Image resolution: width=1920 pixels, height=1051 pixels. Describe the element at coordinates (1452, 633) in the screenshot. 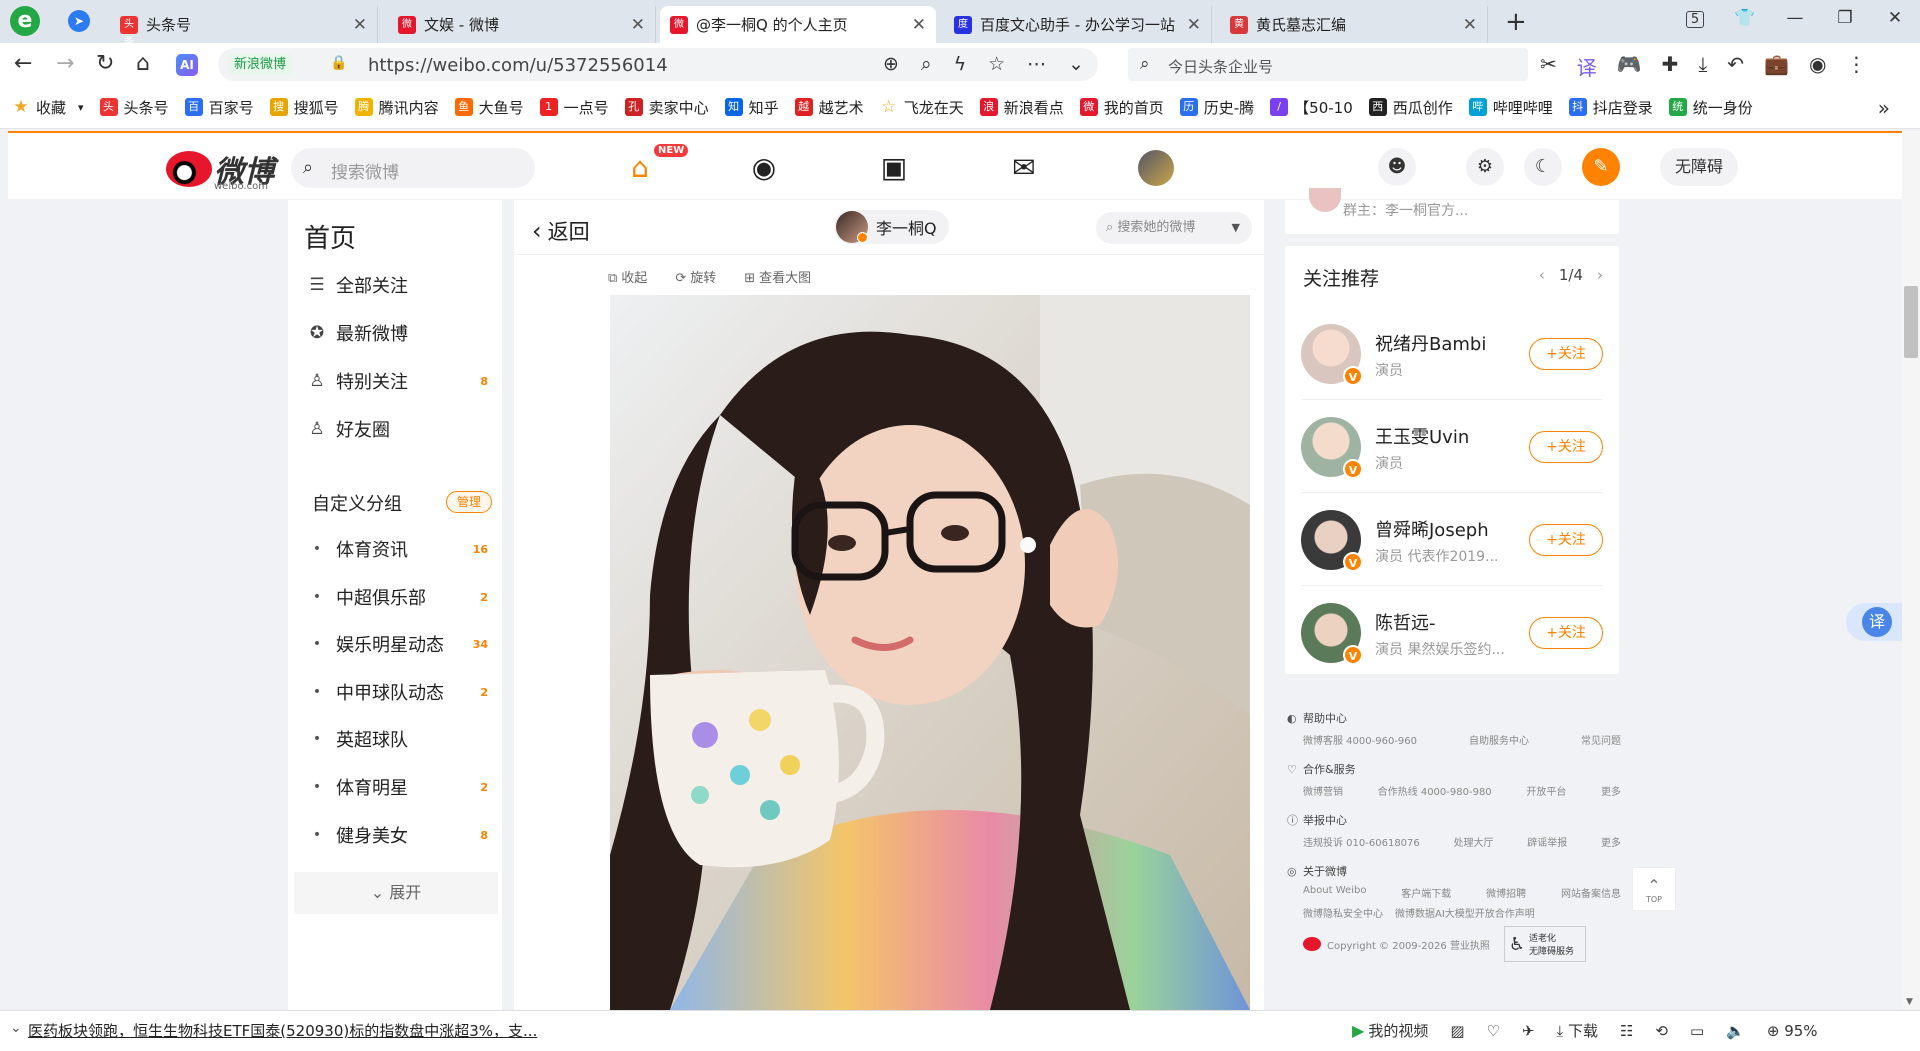

I see `recommendation-item: V 陈哲远- 演员 果然娱乐签约... +关注` at that location.